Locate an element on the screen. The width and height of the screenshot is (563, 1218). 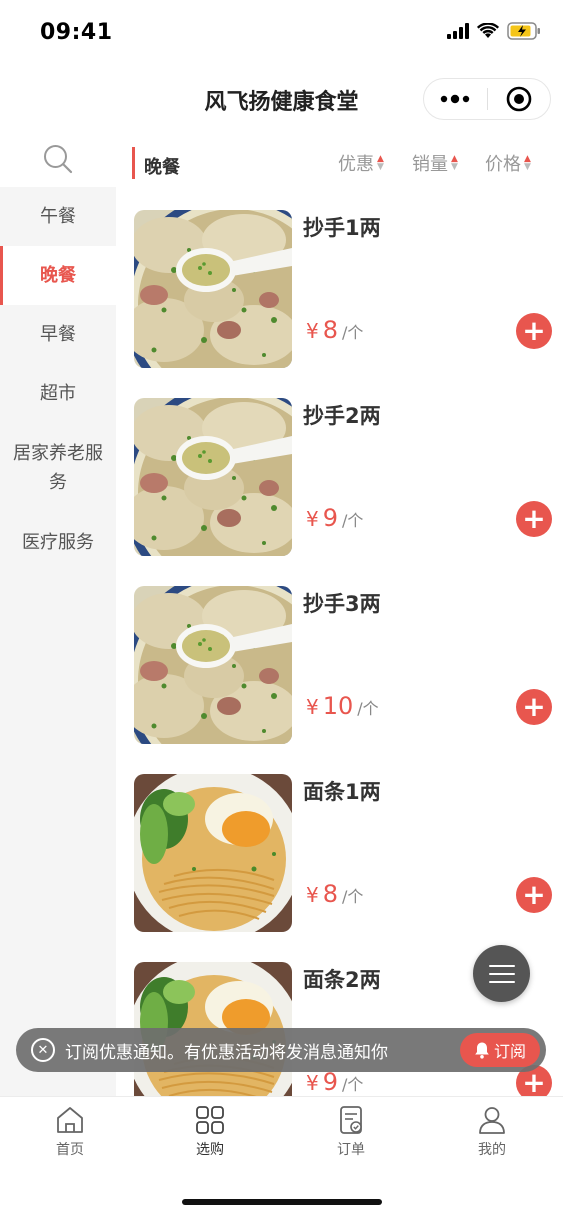
bell-icon is located at coordinates (482, 1050).